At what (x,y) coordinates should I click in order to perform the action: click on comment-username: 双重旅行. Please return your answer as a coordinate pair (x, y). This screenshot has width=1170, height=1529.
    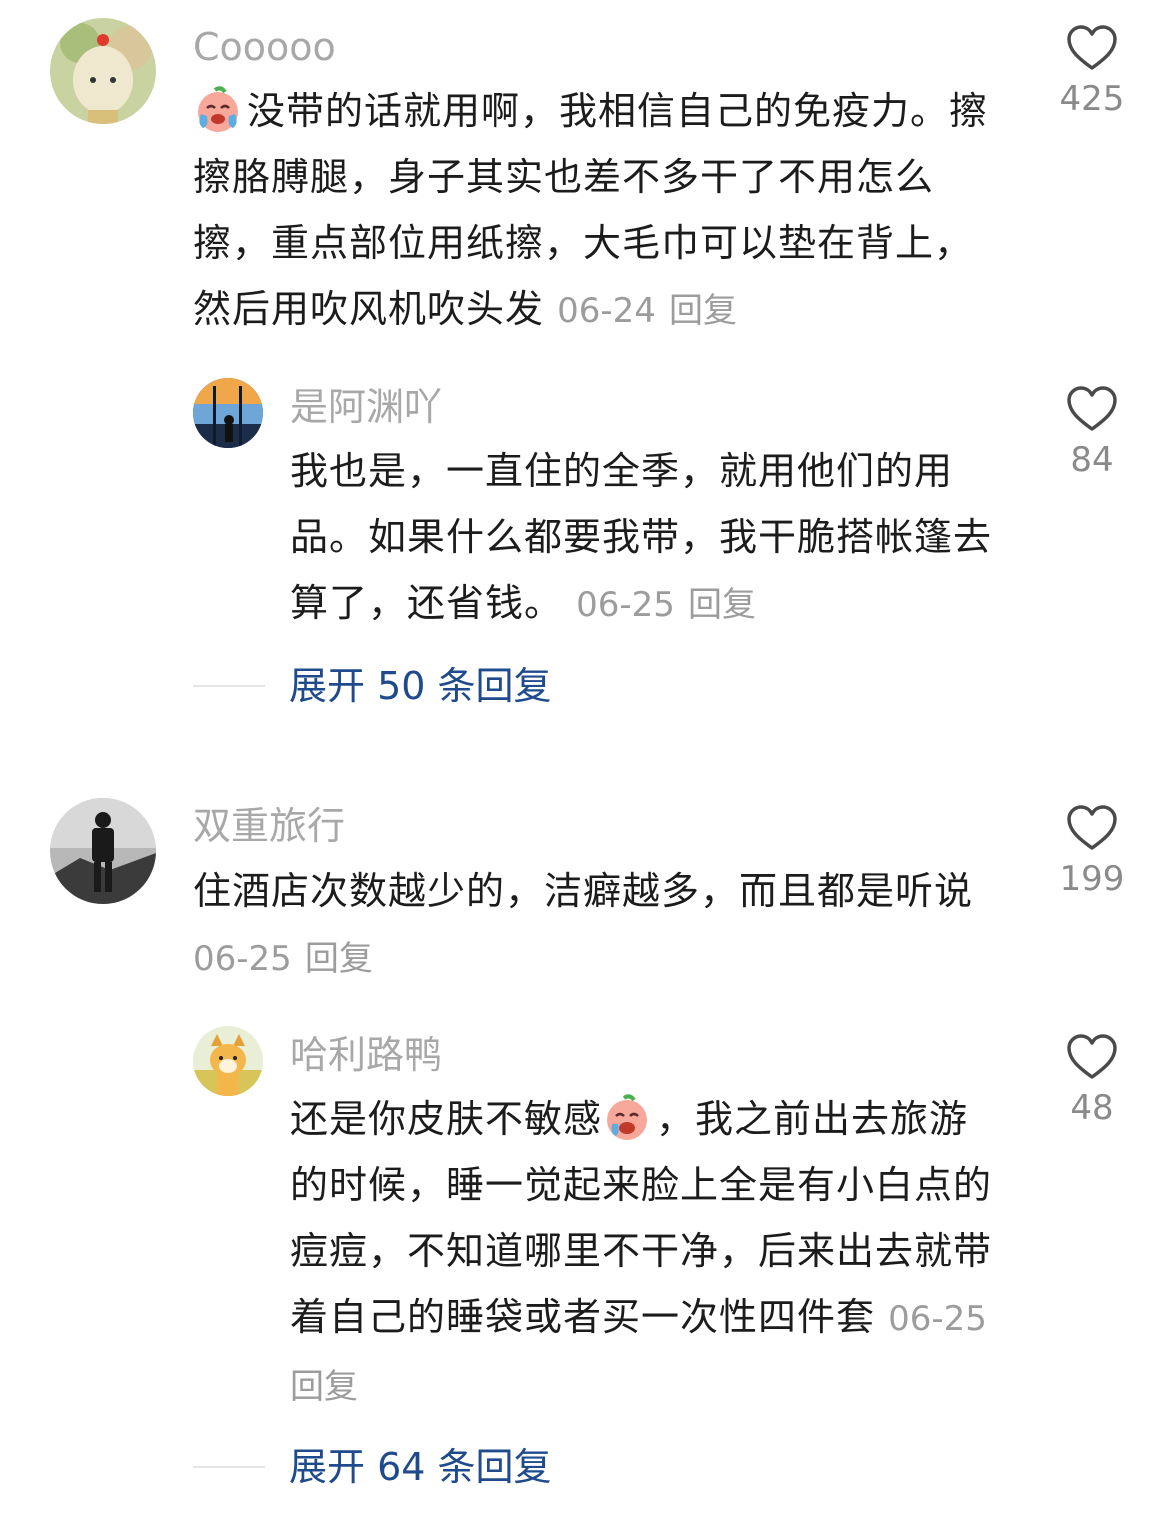
    Looking at the image, I should click on (269, 826).